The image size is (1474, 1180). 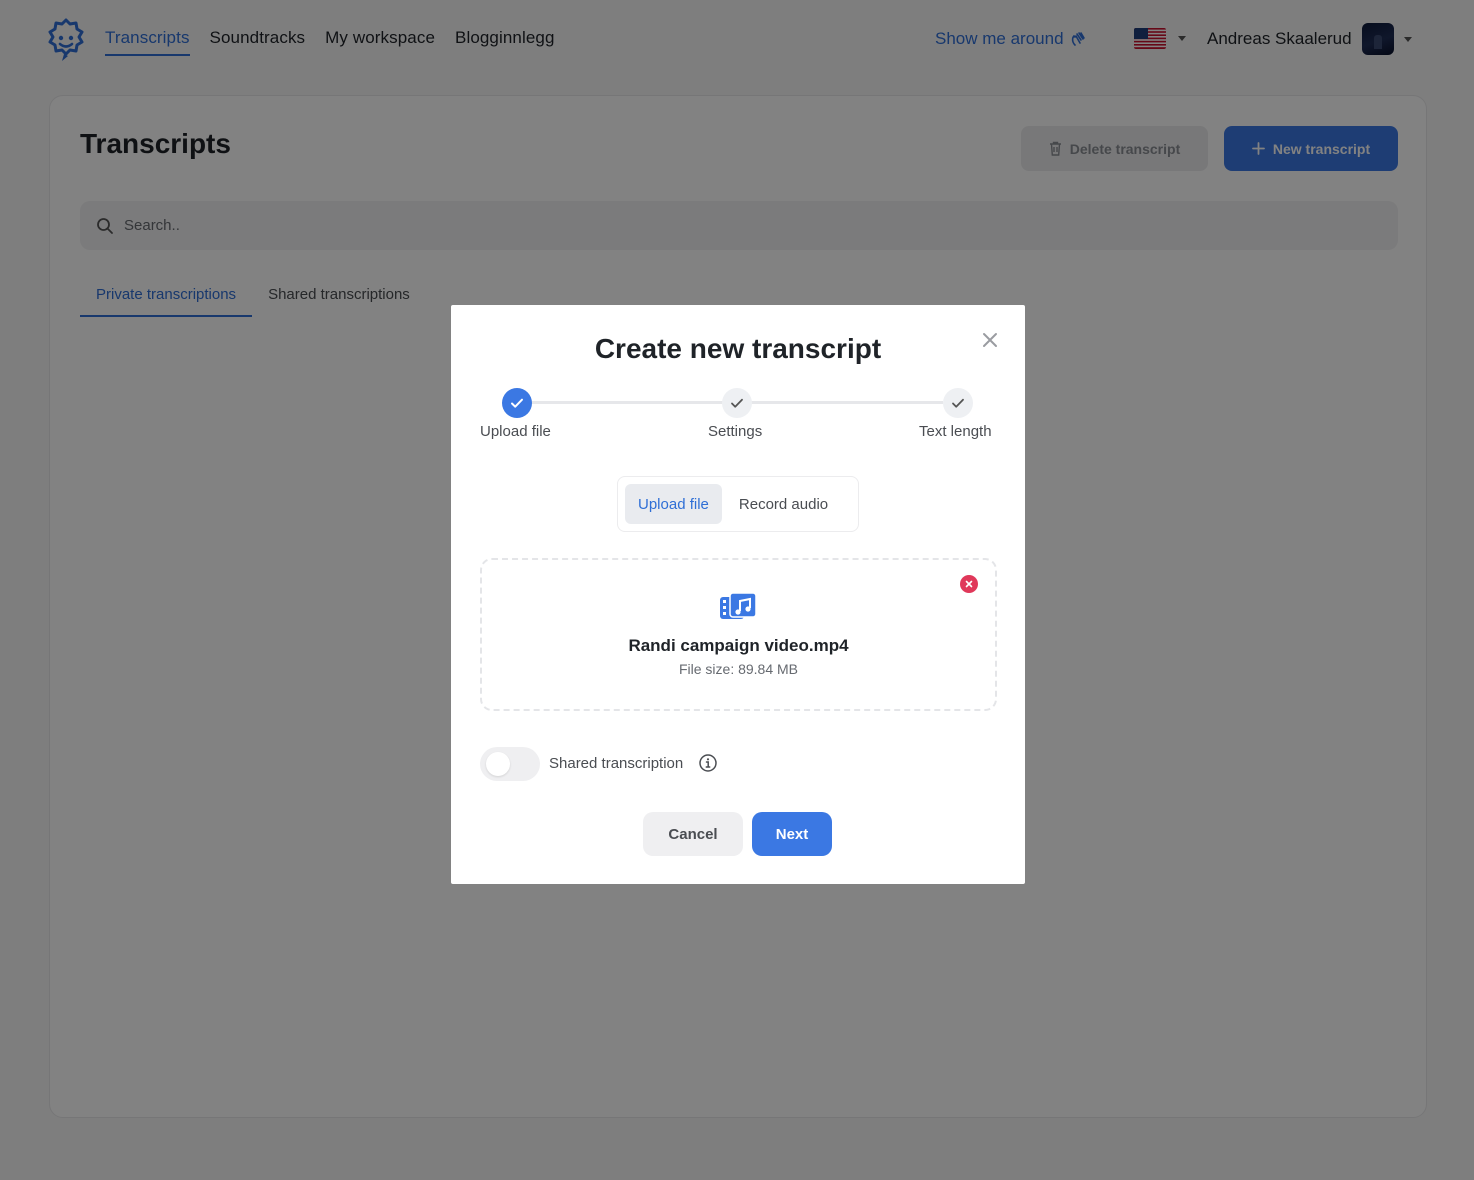 I want to click on step-settings-dot, so click(x=737, y=403).